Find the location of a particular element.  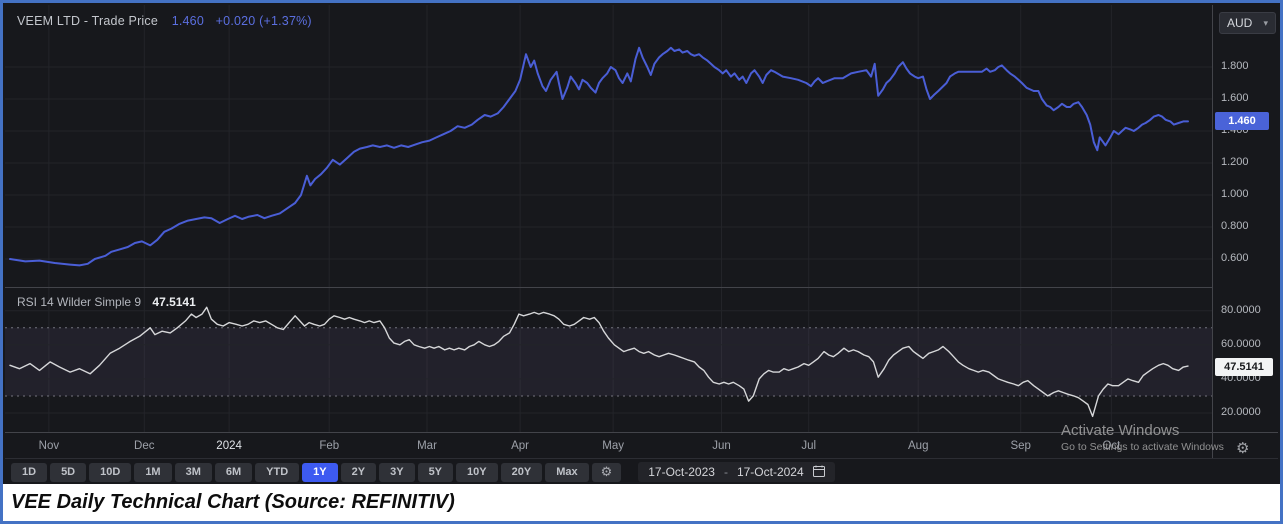

range-button-3m: 3M is located at coordinates (193, 472).